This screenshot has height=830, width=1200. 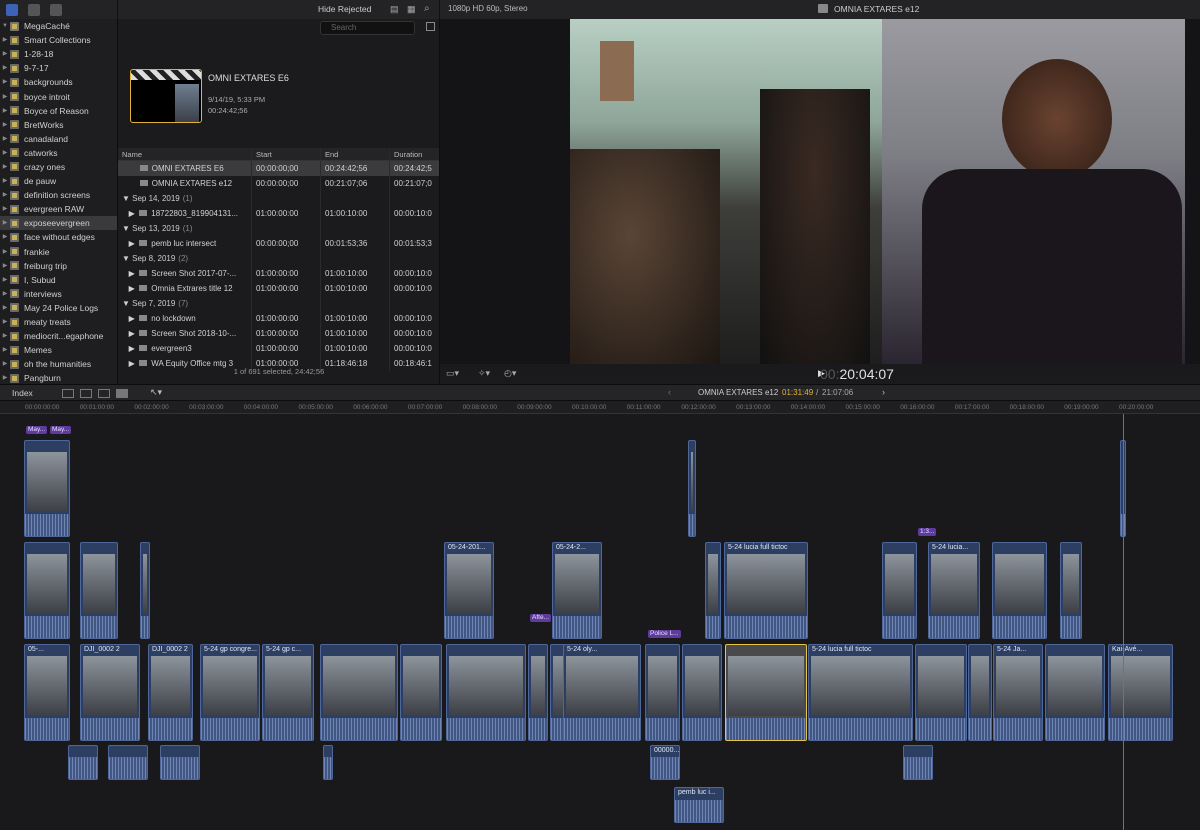 I want to click on select-tool-icon: ↖▾, so click(x=156, y=392).